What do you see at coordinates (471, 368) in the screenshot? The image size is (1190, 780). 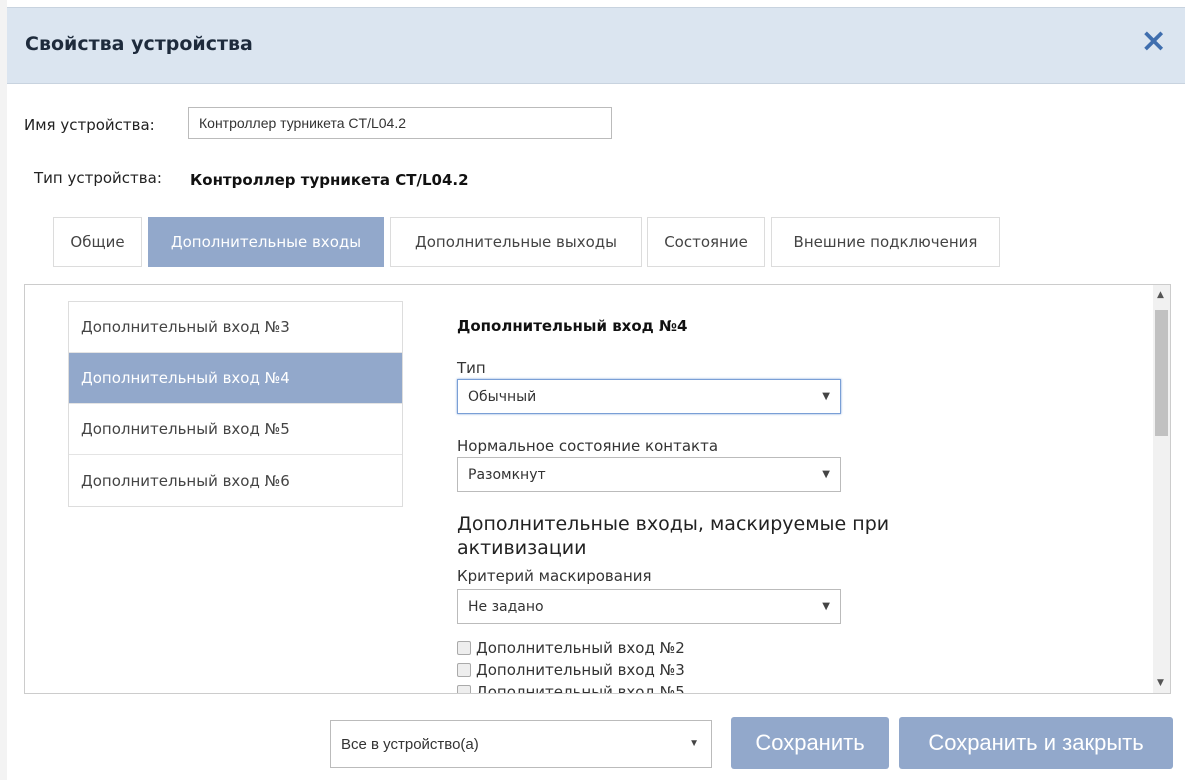 I see `type-label: Тип` at bounding box center [471, 368].